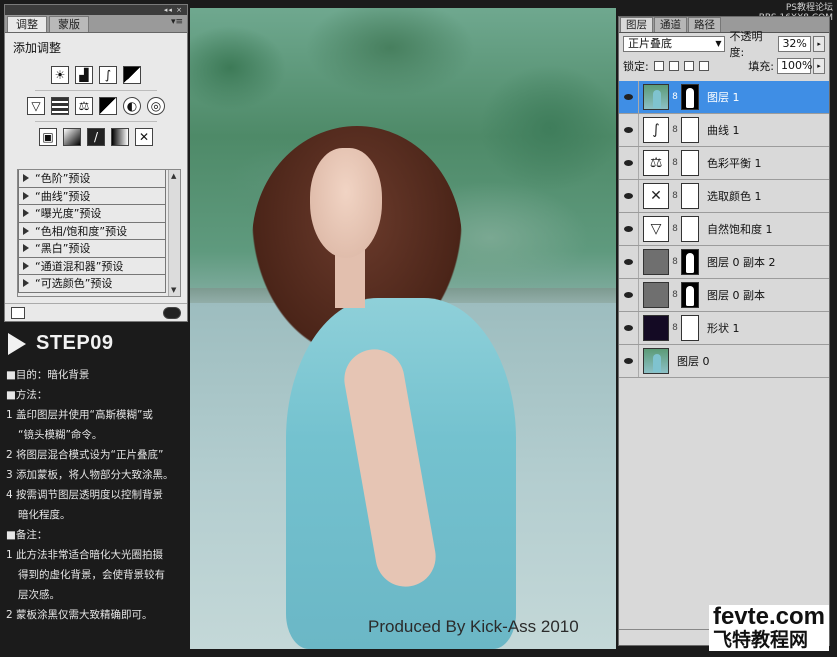 This screenshot has width=837, height=657. Describe the element at coordinates (724, 130) in the screenshot. I see `layer-row: ∫ 8 曲线 1` at that location.